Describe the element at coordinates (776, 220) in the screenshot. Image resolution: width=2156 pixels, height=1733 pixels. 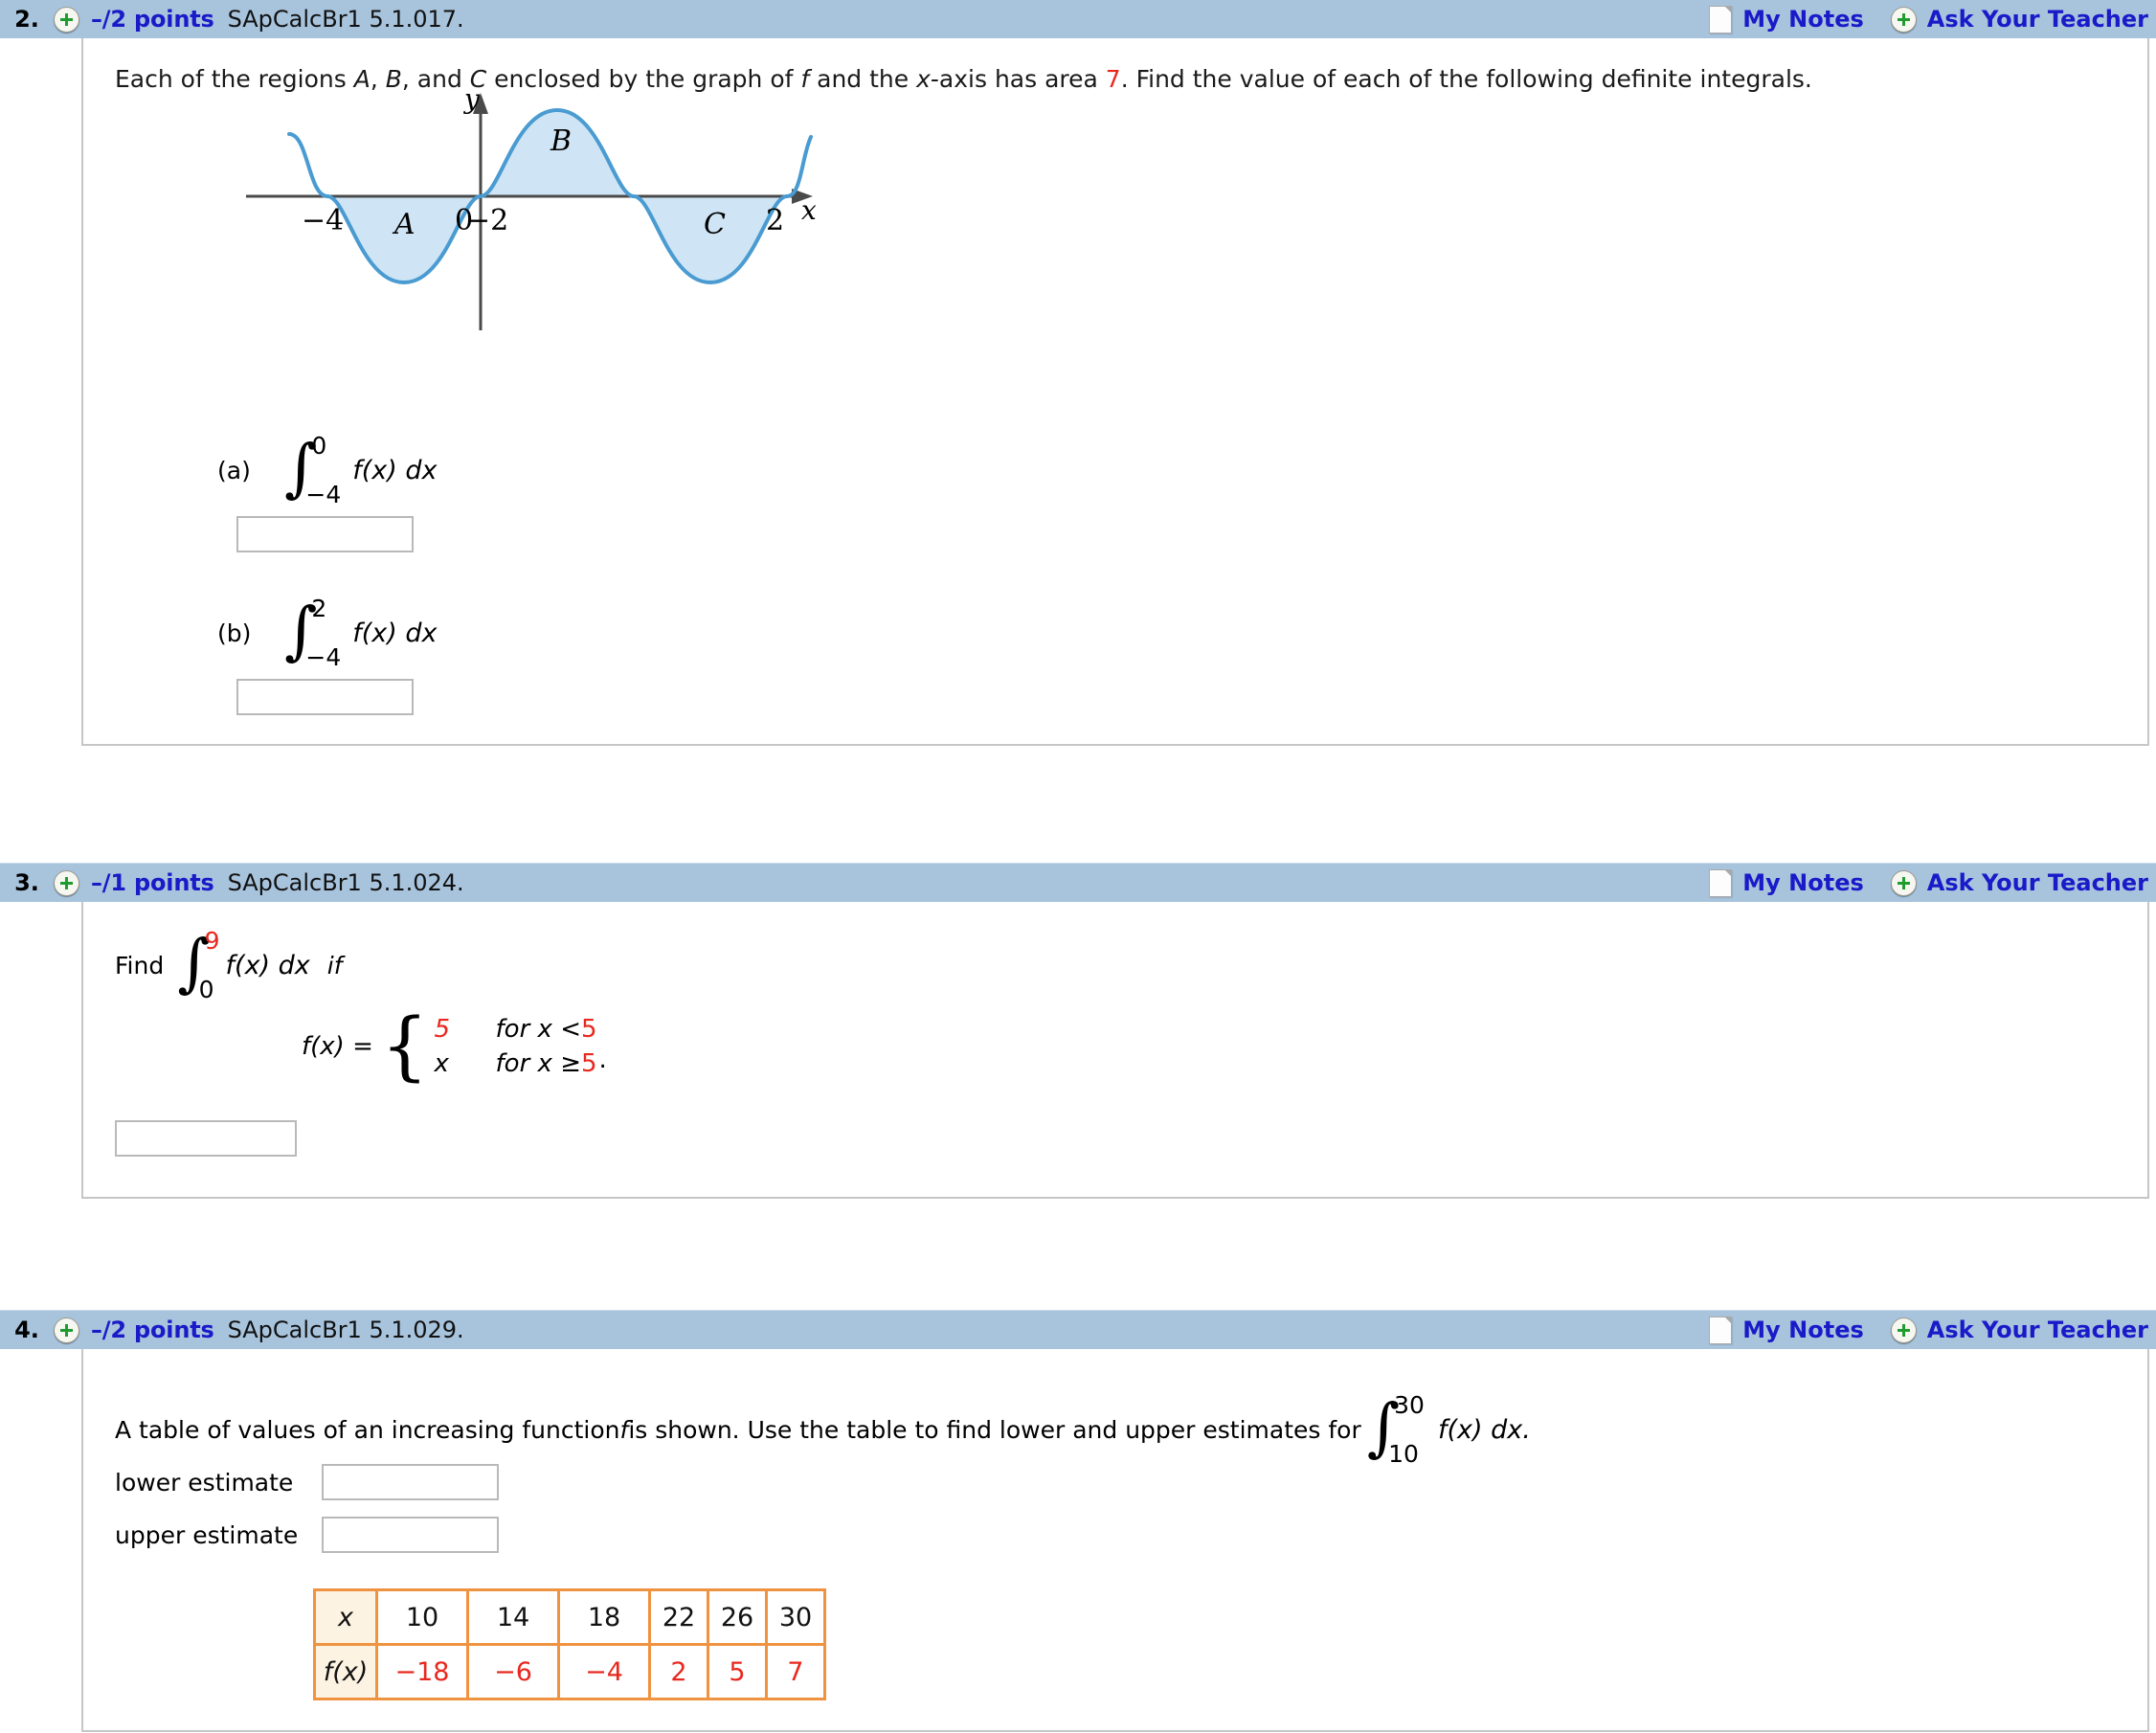
I see `x-tick-two: 2` at that location.